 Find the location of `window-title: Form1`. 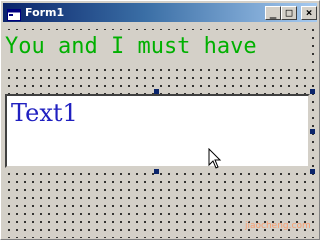

window-title: Form1 is located at coordinates (45, 12).